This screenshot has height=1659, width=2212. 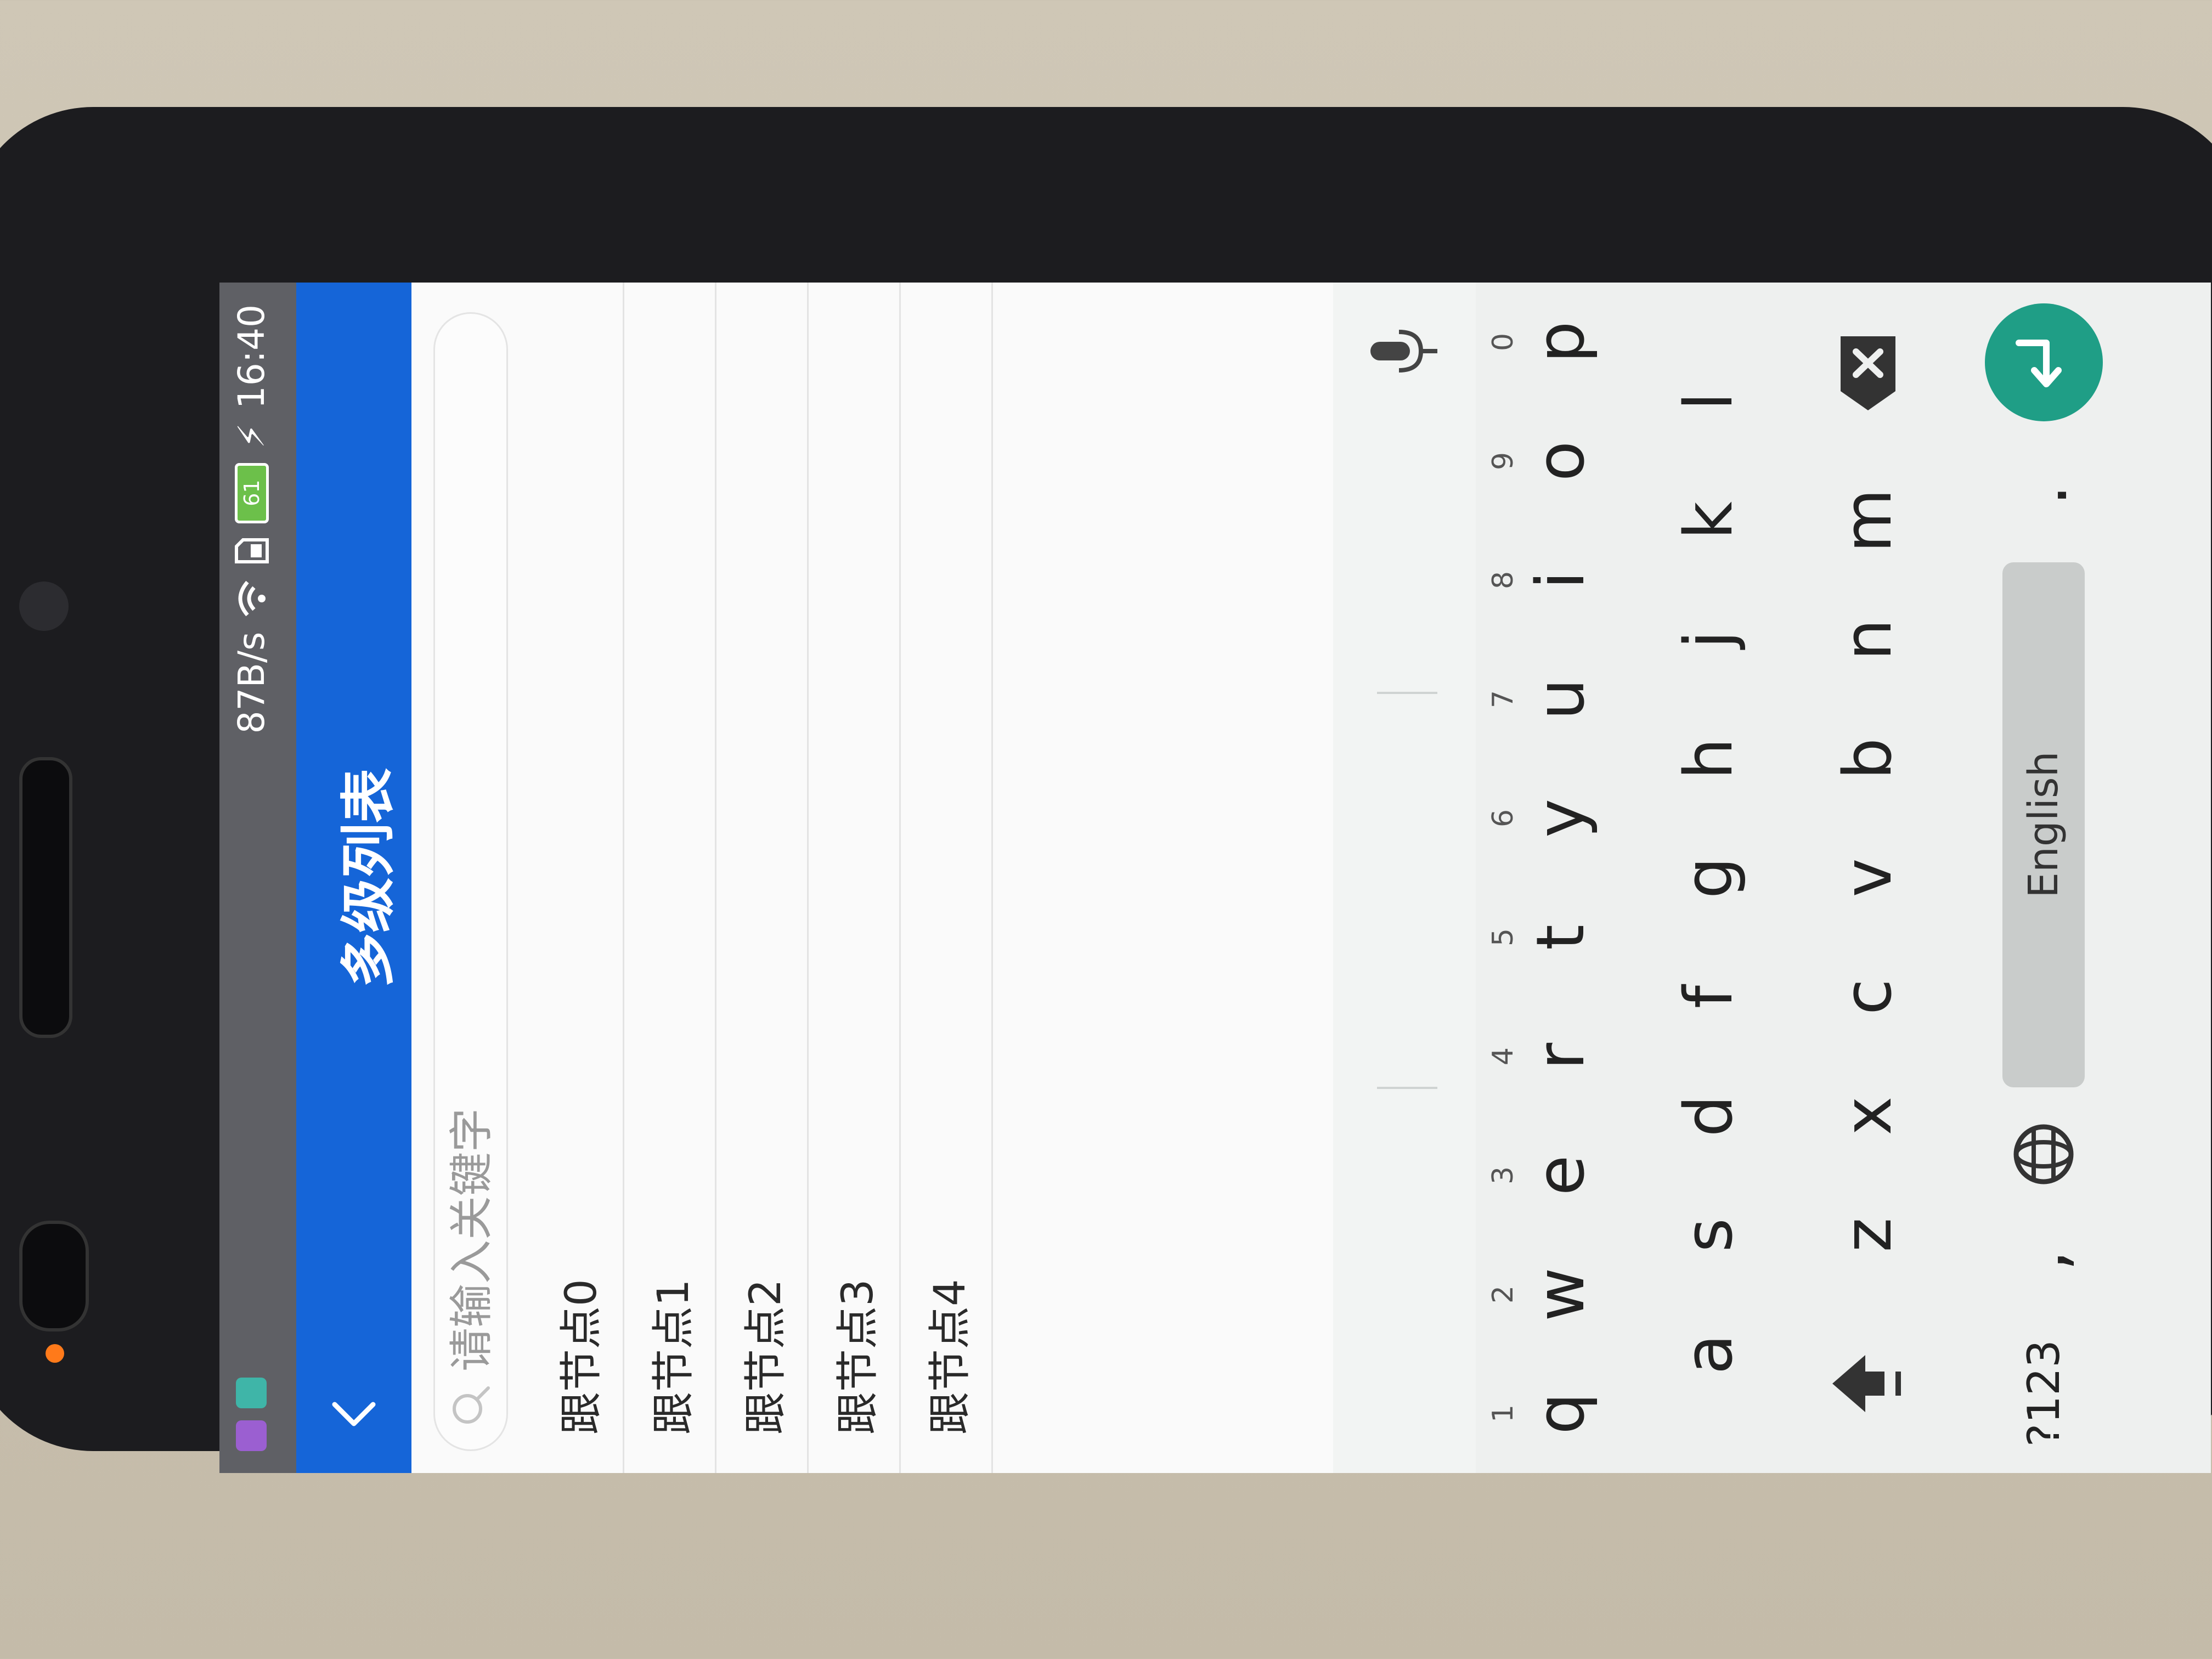 I want to click on keyboard-row-3: z x c v b n m, so click(x=1868, y=878).